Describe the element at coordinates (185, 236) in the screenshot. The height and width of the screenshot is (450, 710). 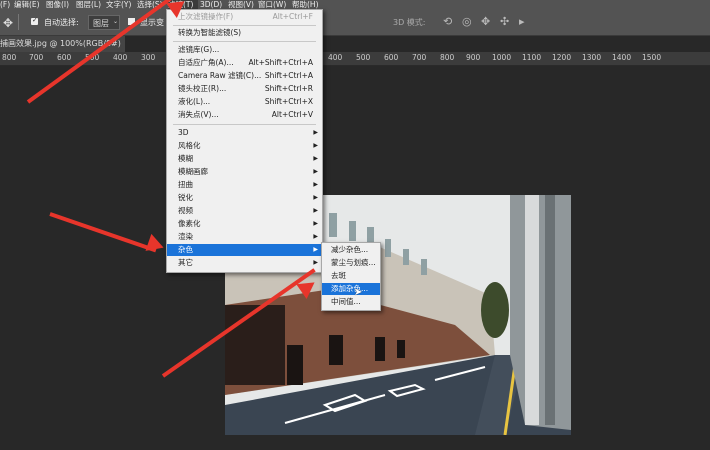
I see `menu-item-label: 渲染` at that location.